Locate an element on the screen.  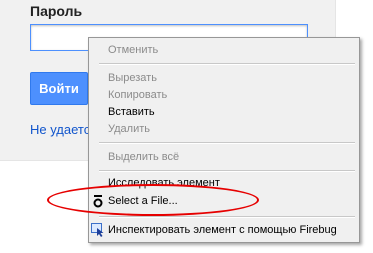
firebug-inspect-icon is located at coordinates (98, 230).